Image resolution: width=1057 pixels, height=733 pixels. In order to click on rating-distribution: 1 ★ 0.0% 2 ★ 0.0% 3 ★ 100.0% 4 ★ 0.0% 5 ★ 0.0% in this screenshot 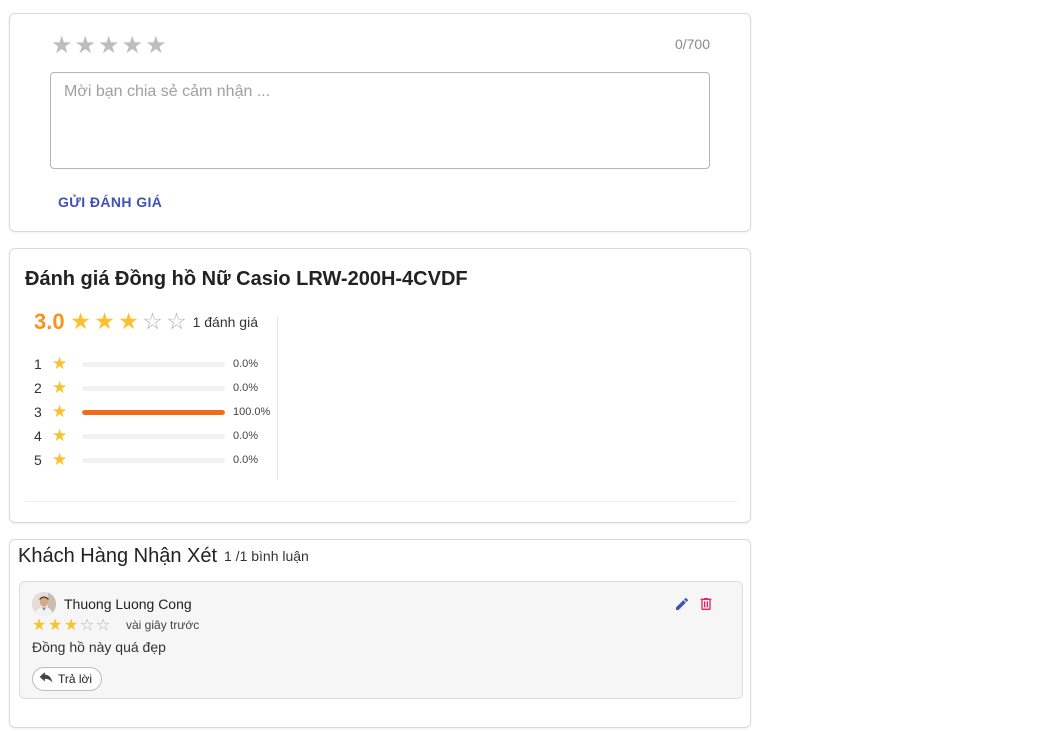, I will do `click(159, 412)`.